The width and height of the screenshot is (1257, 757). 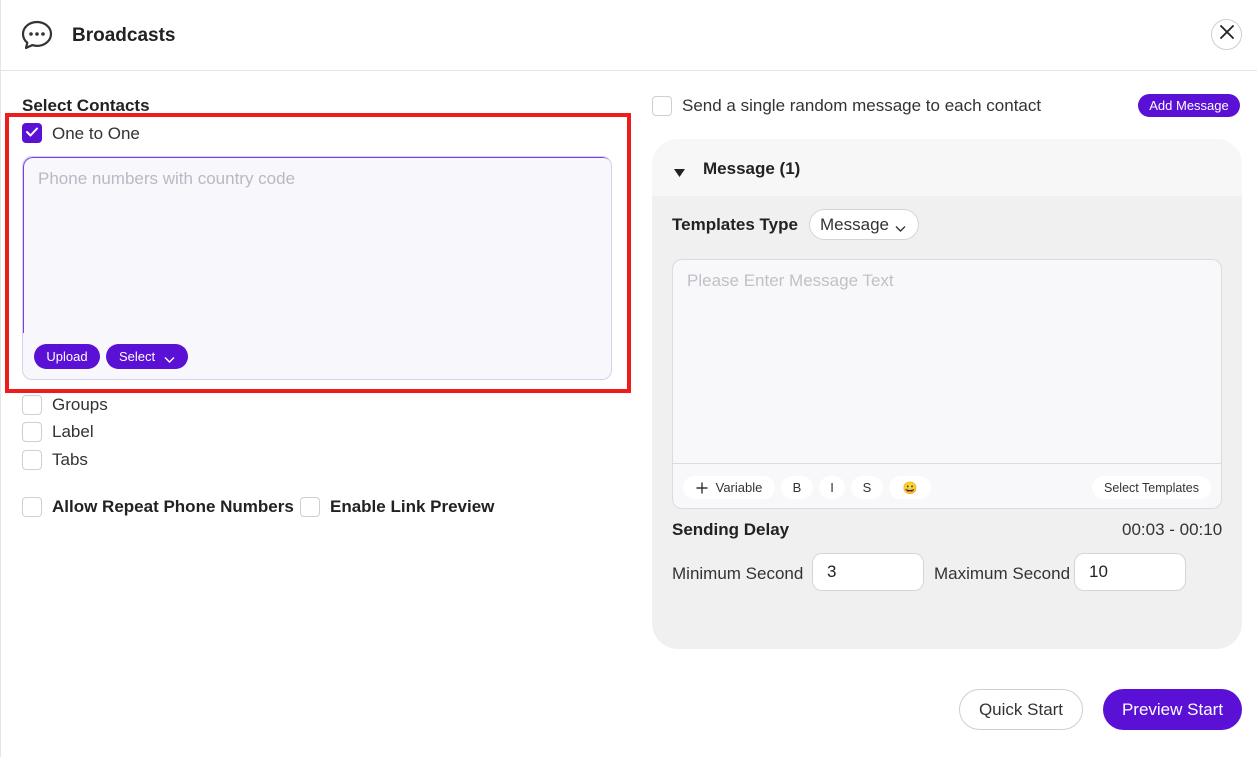 I want to click on max-second-label: Maximum Second, so click(x=1002, y=573).